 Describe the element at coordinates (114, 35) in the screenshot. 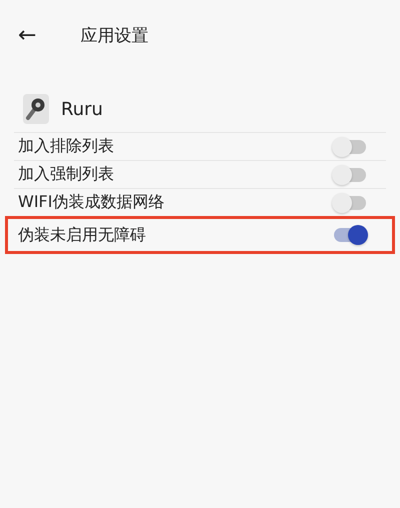

I see `page-title: 应用设置` at that location.